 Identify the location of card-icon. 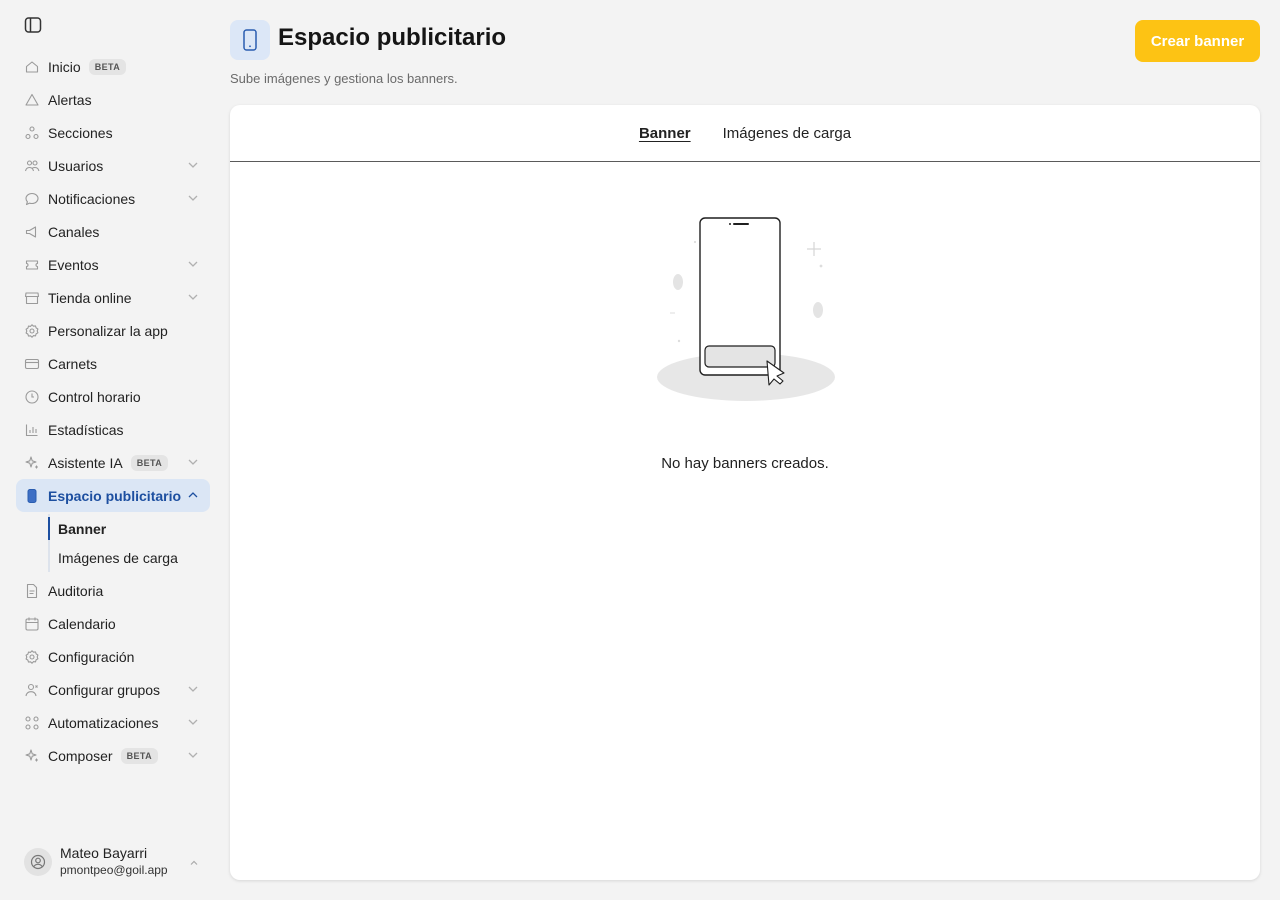
(32, 364).